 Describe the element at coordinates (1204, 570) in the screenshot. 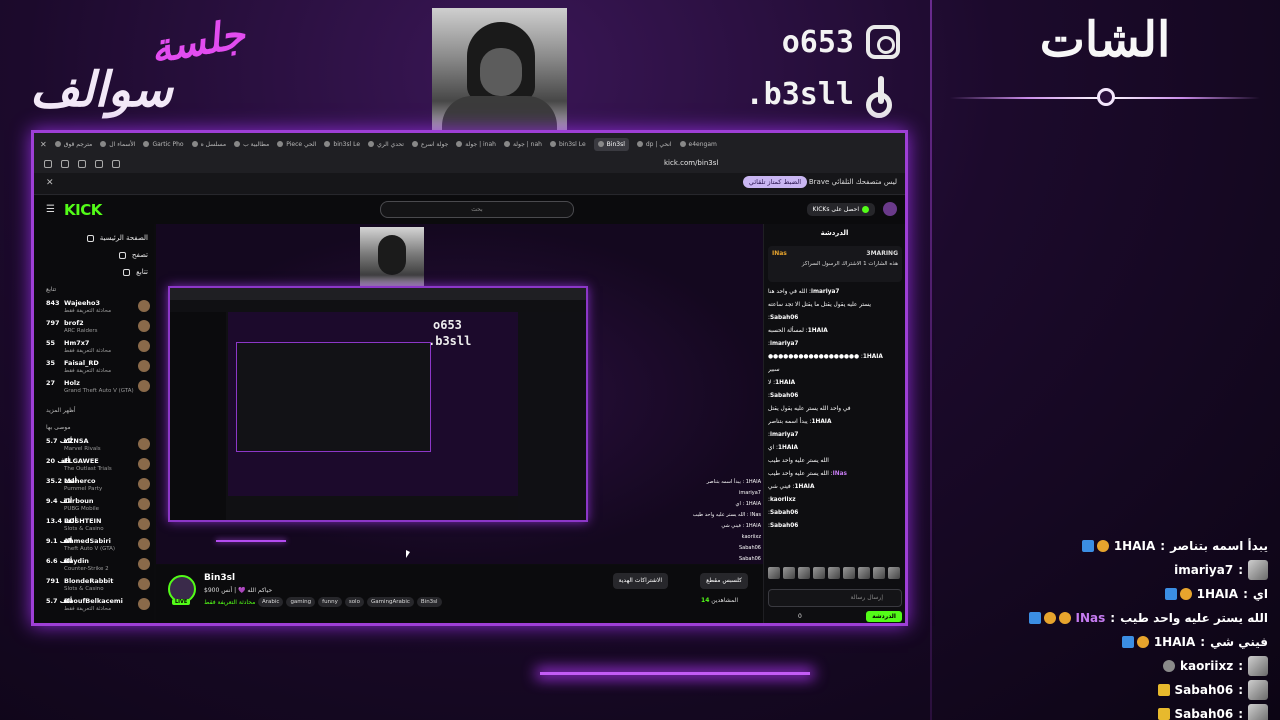

I see `chat-username: imariya7` at that location.